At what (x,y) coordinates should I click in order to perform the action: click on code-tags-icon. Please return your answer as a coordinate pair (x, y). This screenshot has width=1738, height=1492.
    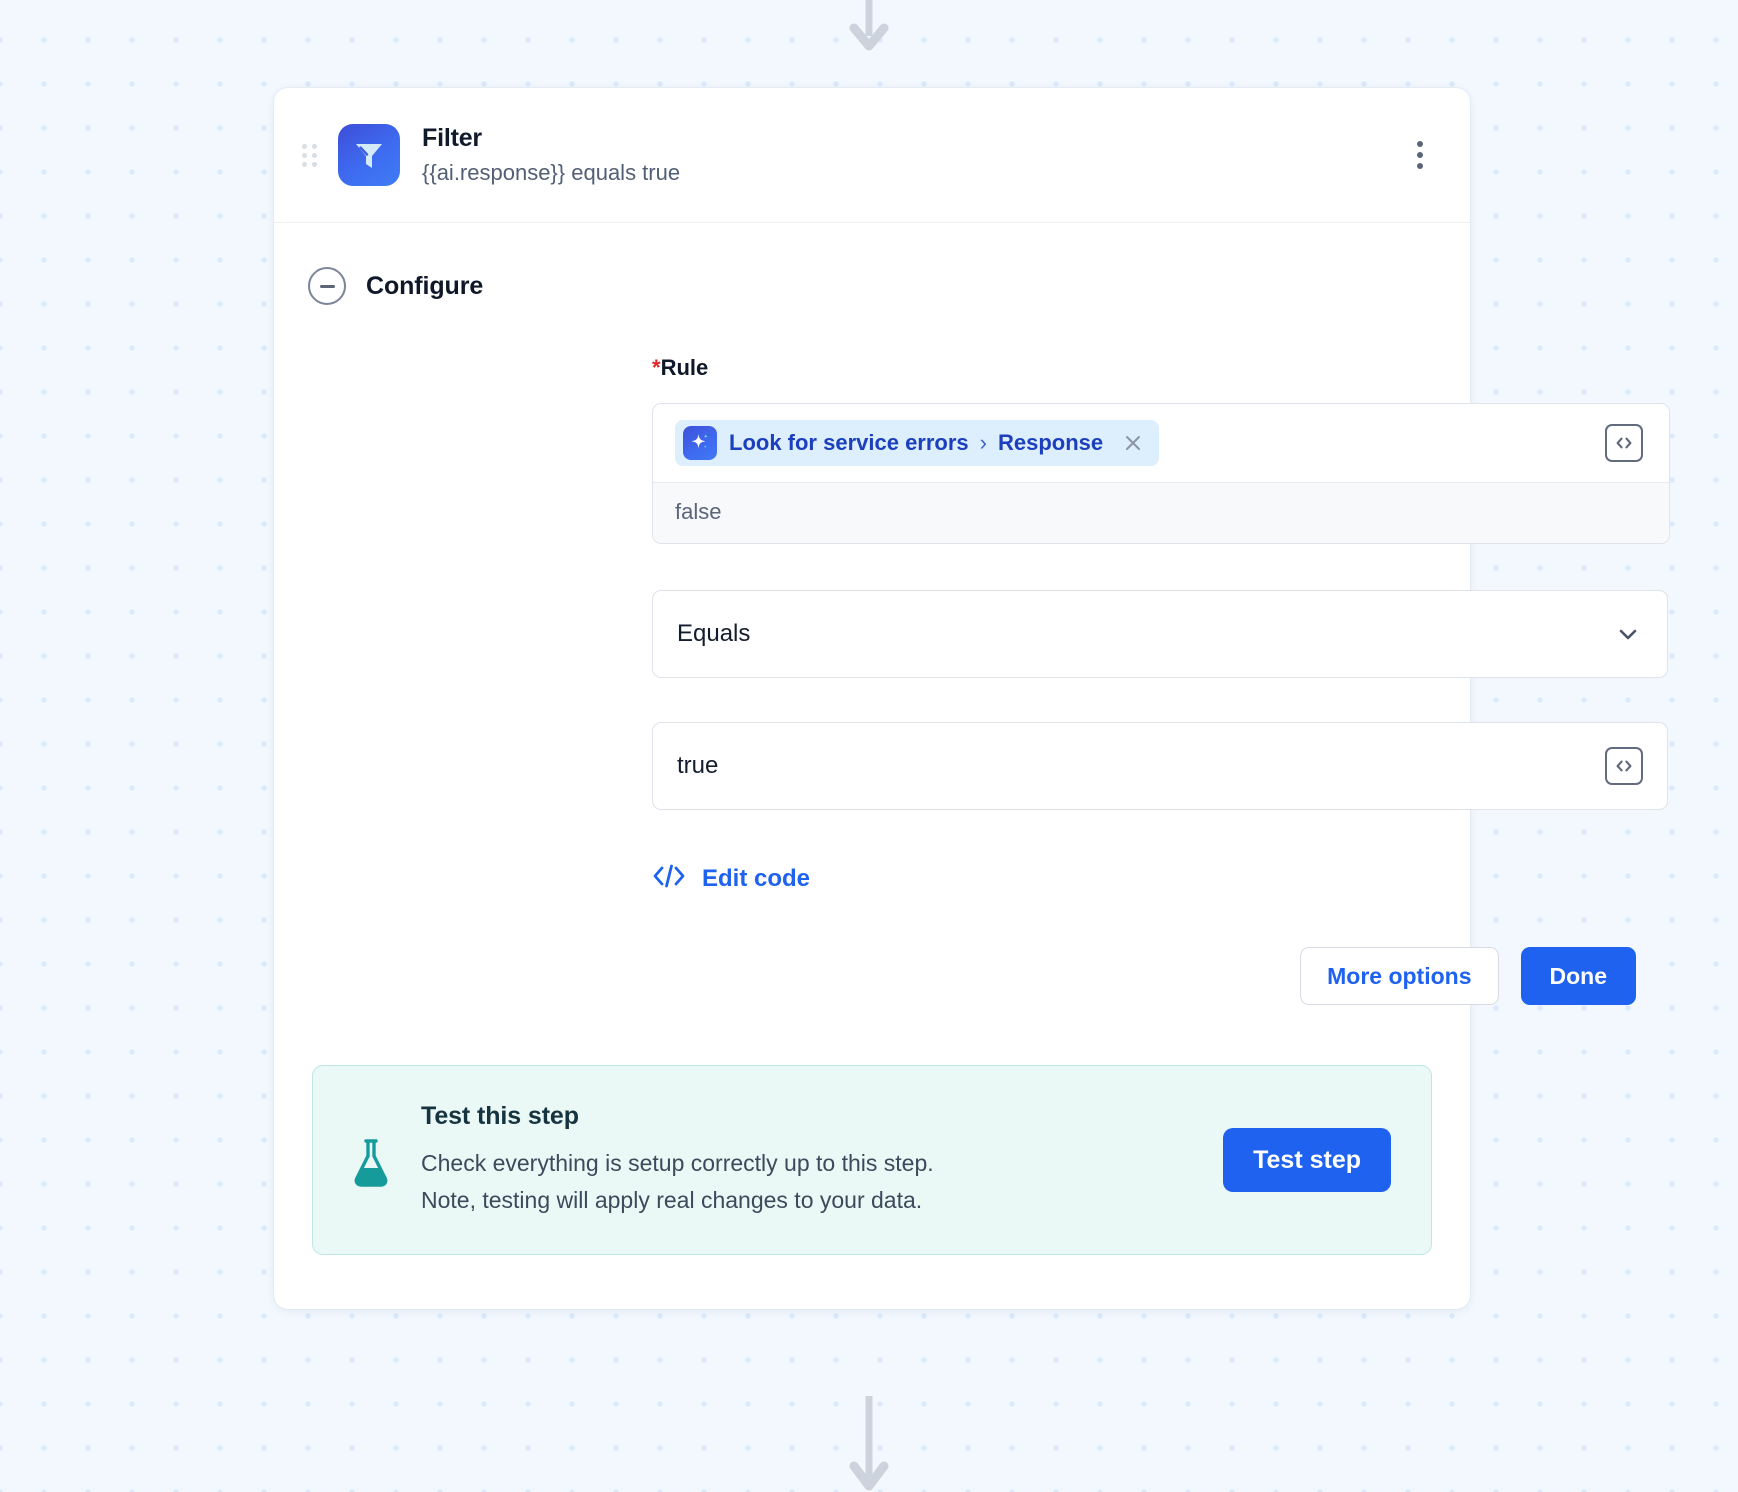
    Looking at the image, I should click on (669, 878).